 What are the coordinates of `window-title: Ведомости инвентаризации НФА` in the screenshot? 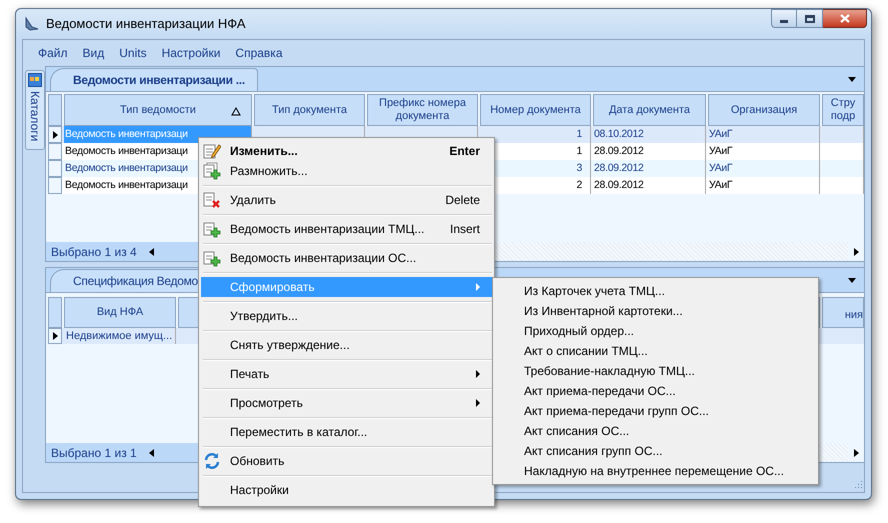 It's located at (146, 24).